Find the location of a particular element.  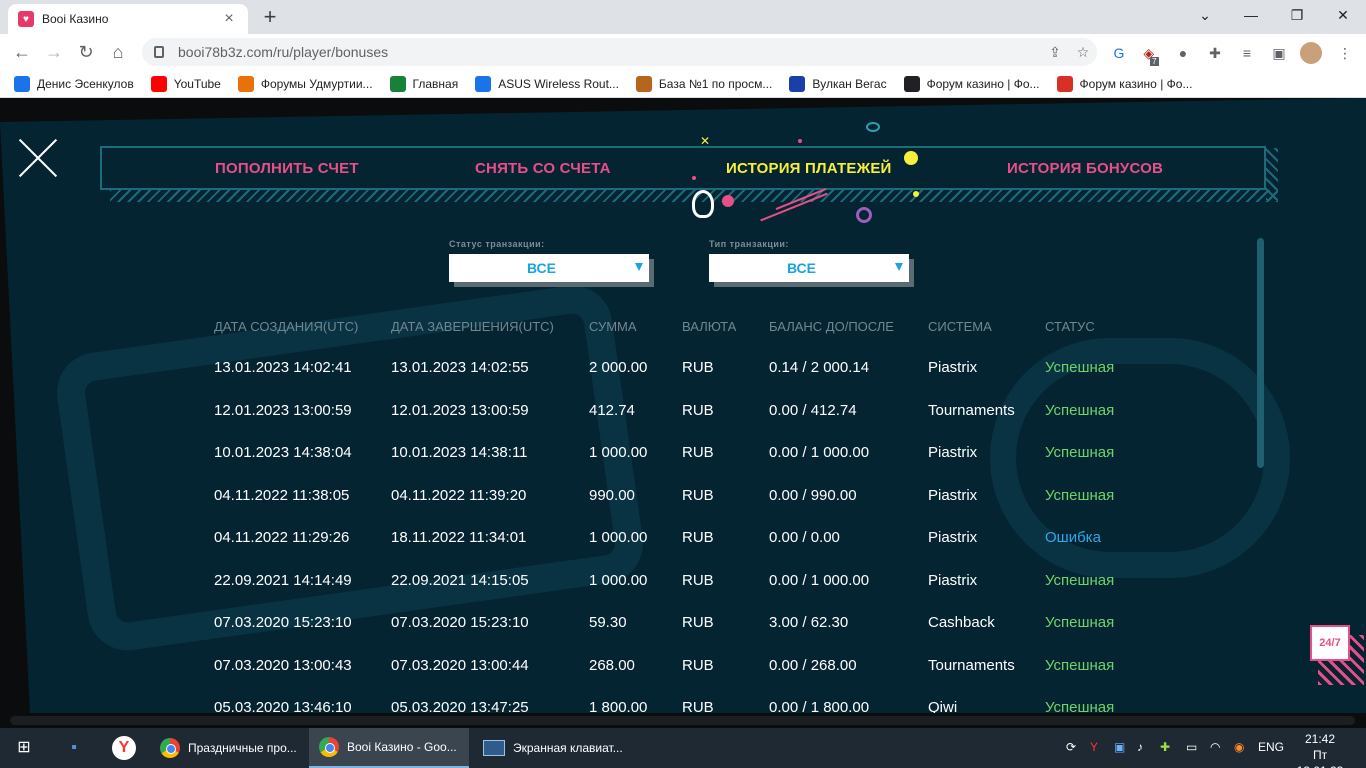

header-system: СИСТЕМА is located at coordinates (960, 326).